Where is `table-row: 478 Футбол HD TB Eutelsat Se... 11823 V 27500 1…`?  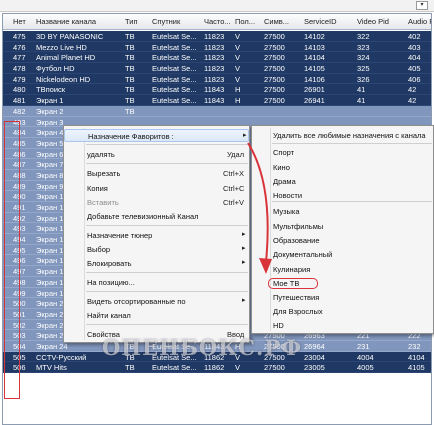
table-row: 478 Футбол HD TB Eutelsat Se... 11823 V 27500 1… is located at coordinates (217, 68).